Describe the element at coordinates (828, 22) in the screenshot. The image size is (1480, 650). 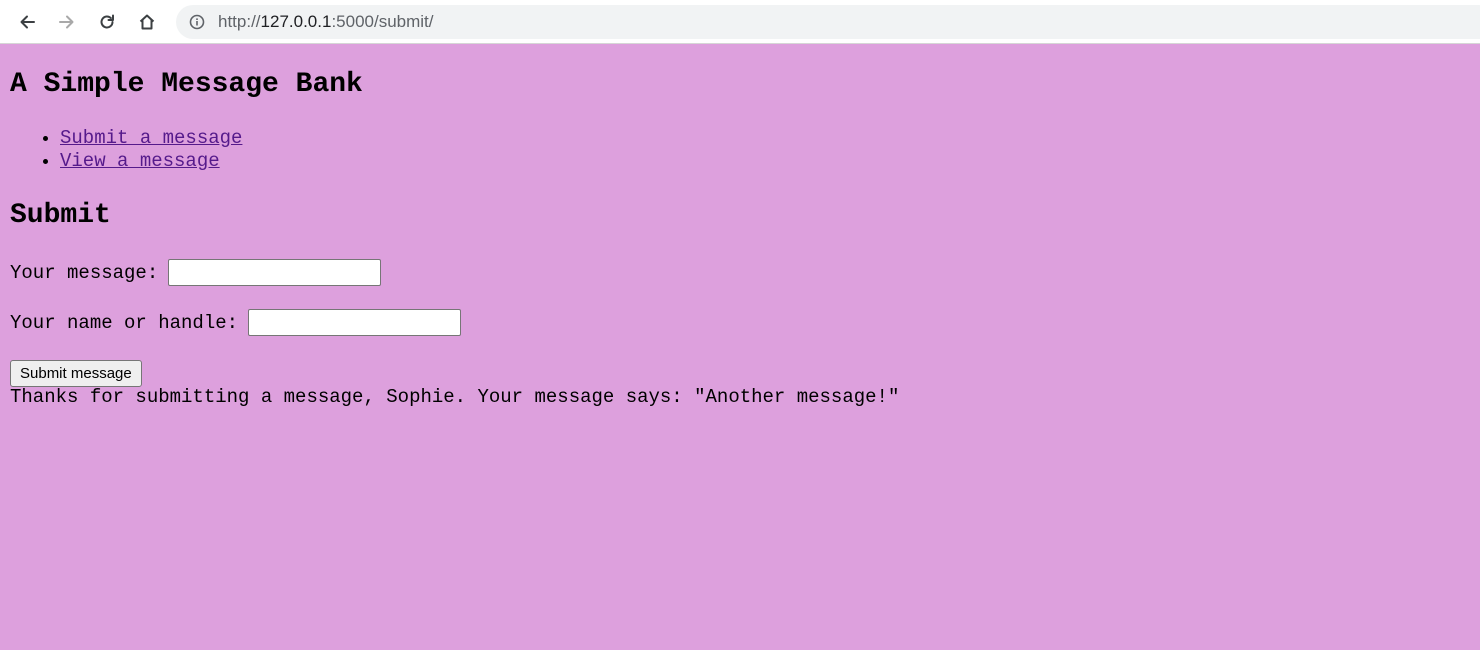
I see `address-bar: http://127.0.0.1:5000/submit/` at that location.